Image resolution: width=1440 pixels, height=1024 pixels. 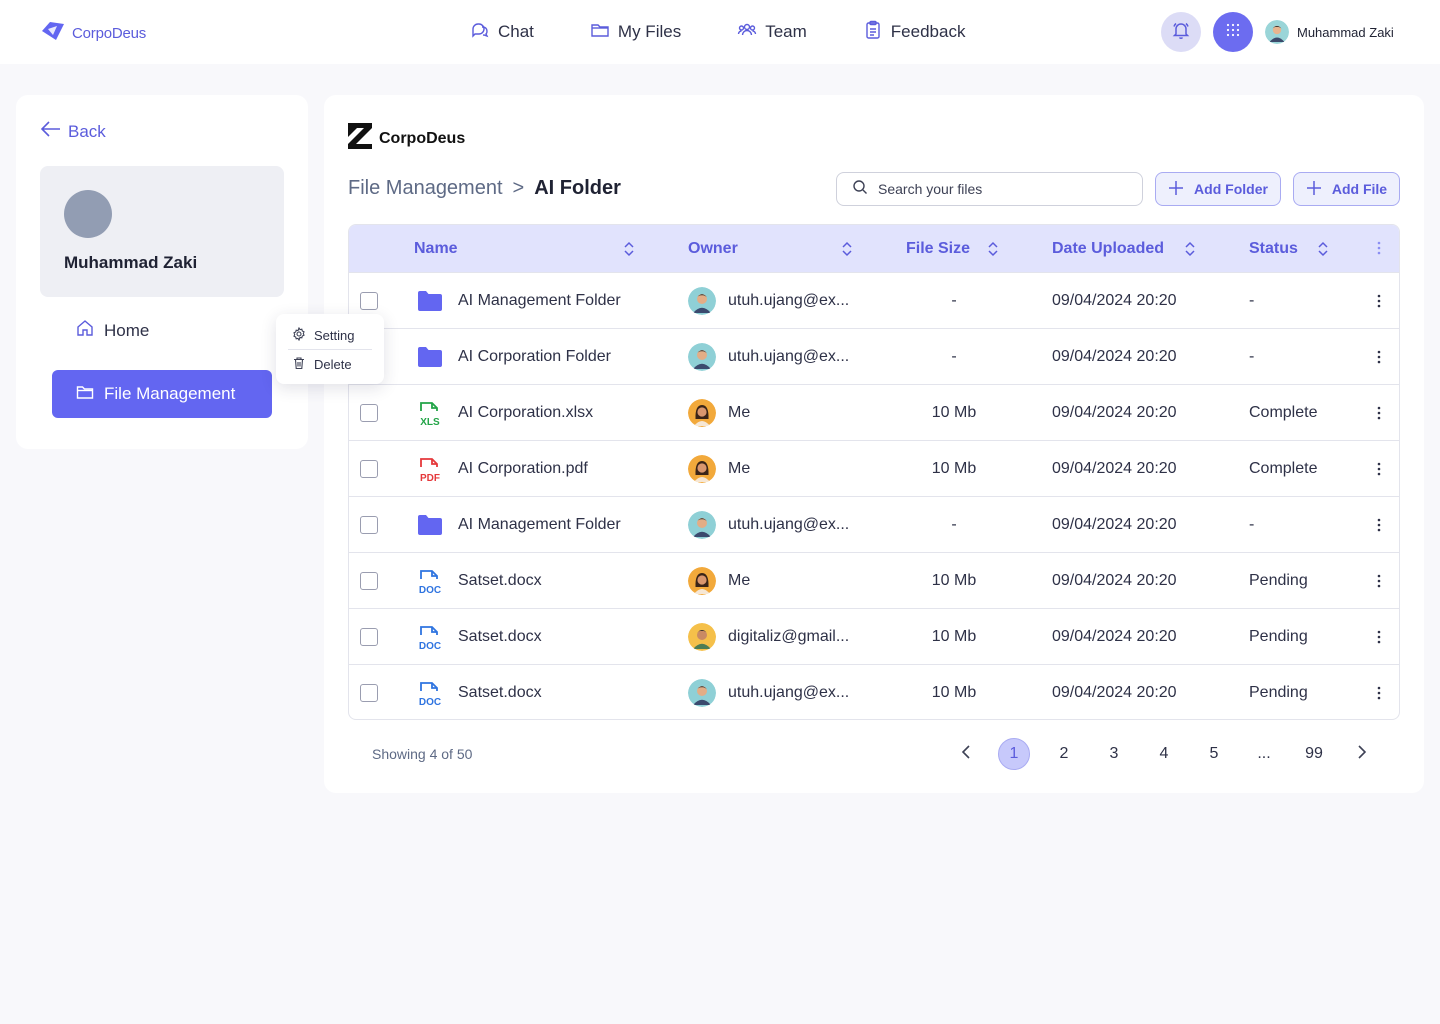 I want to click on owner-cell: Me, so click(x=719, y=581).